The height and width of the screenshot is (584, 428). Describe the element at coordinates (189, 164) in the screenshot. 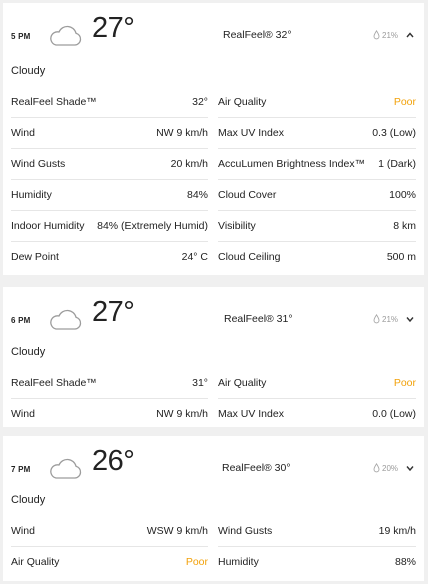

I see `detail-value: 20 km/h` at that location.